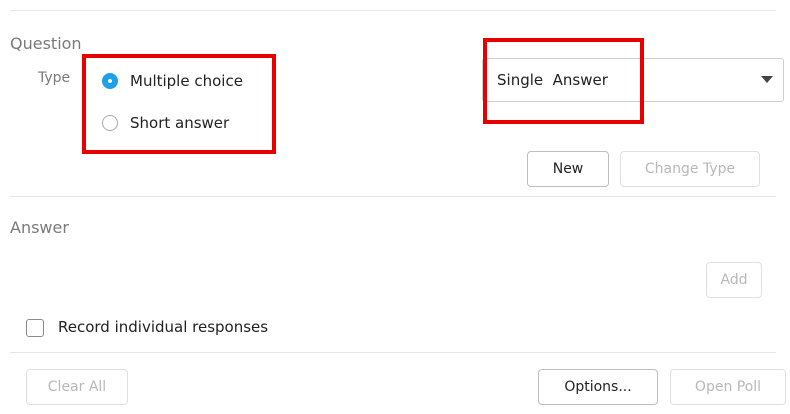 This screenshot has height=414, width=790. Describe the element at coordinates (110, 81) in the screenshot. I see `radio-checked-icon` at that location.